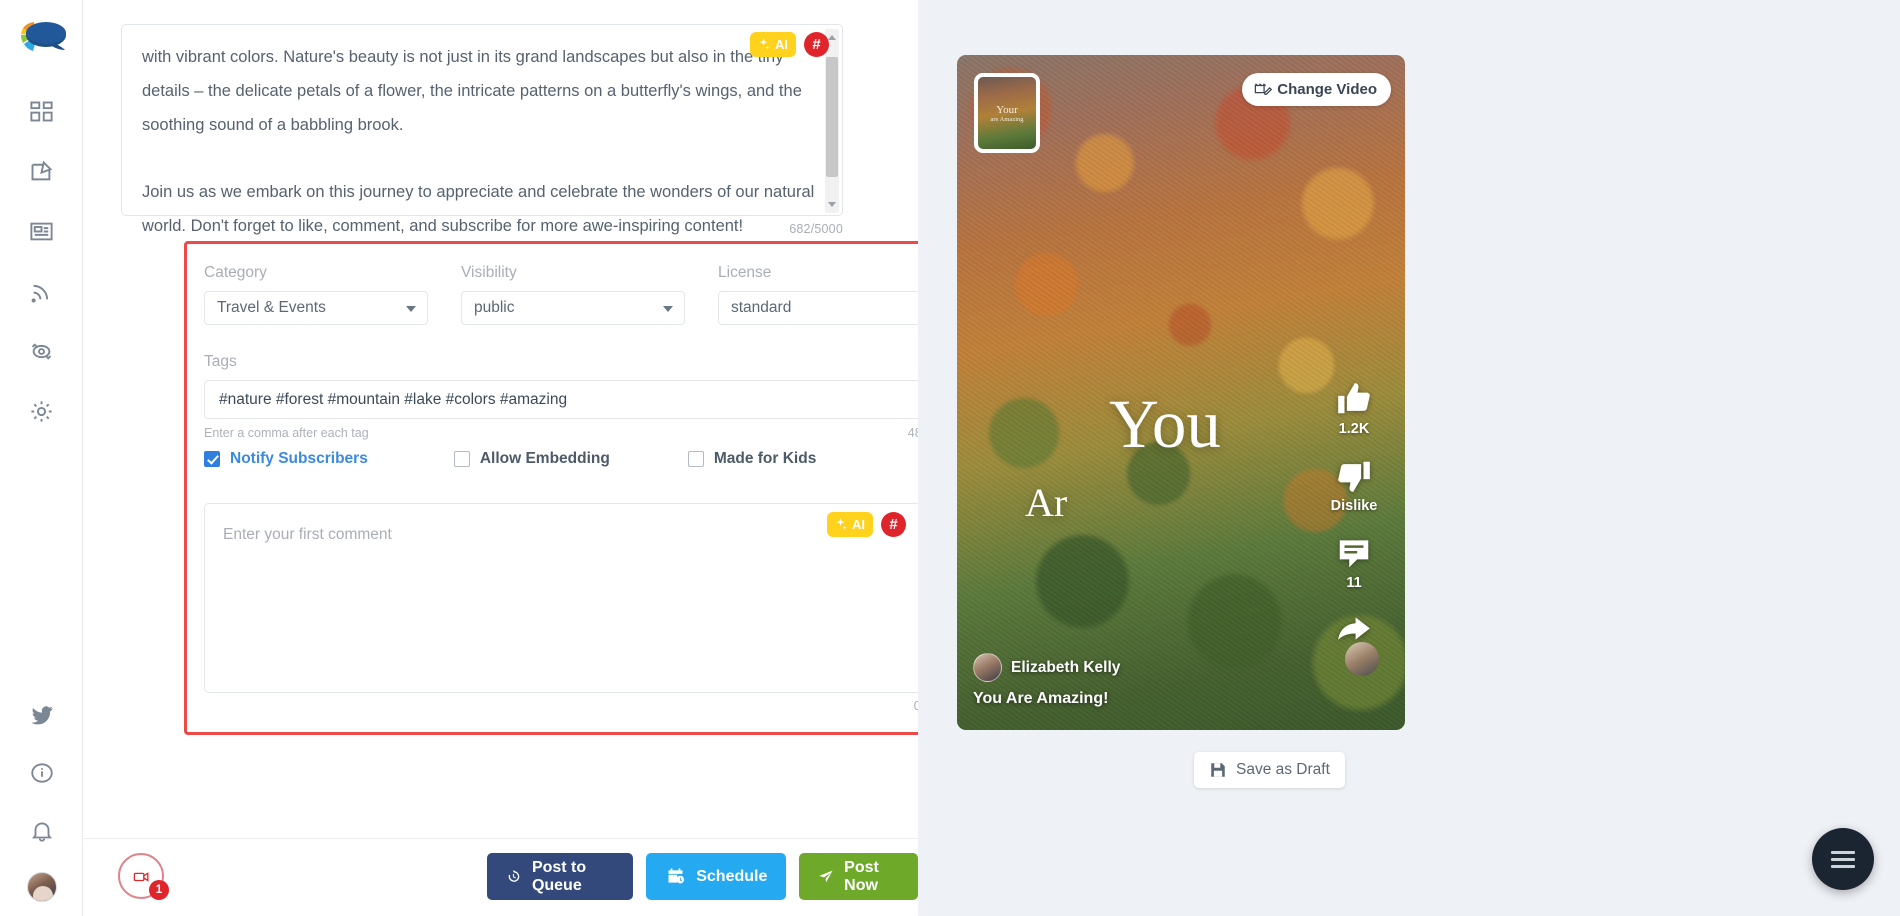  I want to click on made-for-kids-label: Made for Kids, so click(765, 458).